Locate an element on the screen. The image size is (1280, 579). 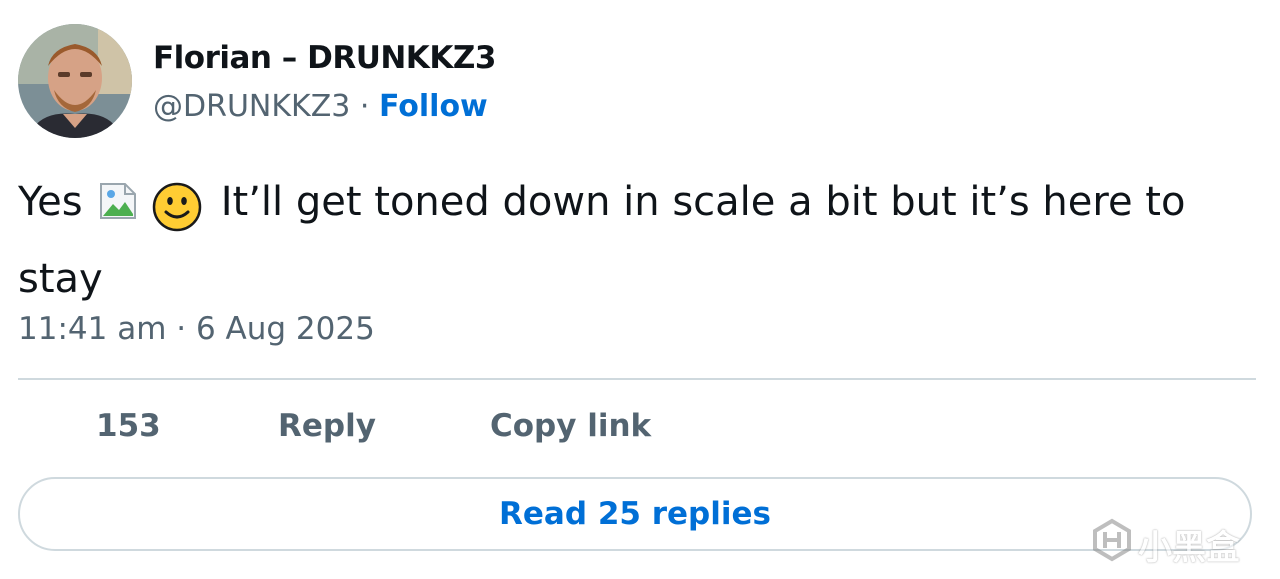
author-meta: @DRUNKKZ3 · Follow is located at coordinates (320, 106).